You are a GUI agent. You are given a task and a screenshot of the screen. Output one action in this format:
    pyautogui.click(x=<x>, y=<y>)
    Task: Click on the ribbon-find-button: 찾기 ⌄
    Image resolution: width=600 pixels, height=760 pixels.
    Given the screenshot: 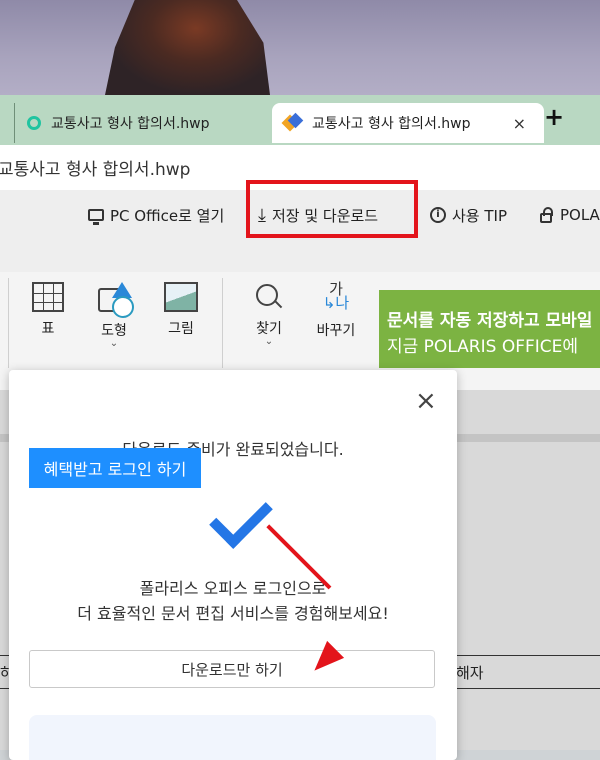 What is the action you would take?
    pyautogui.click(x=269, y=314)
    